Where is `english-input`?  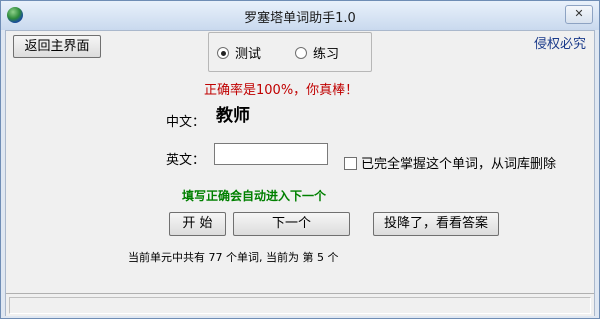
english-input is located at coordinates (271, 154).